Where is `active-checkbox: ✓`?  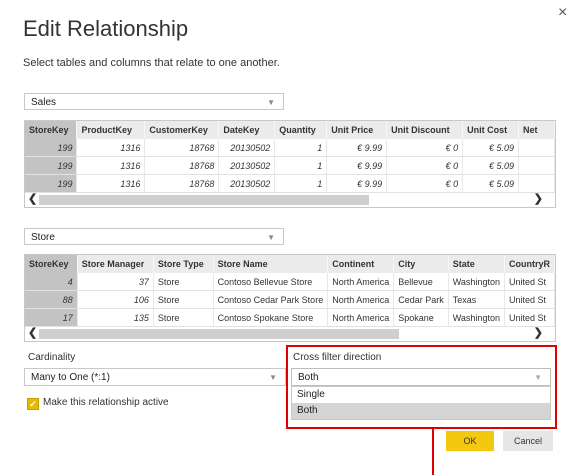
active-checkbox: ✓ is located at coordinates (33, 404).